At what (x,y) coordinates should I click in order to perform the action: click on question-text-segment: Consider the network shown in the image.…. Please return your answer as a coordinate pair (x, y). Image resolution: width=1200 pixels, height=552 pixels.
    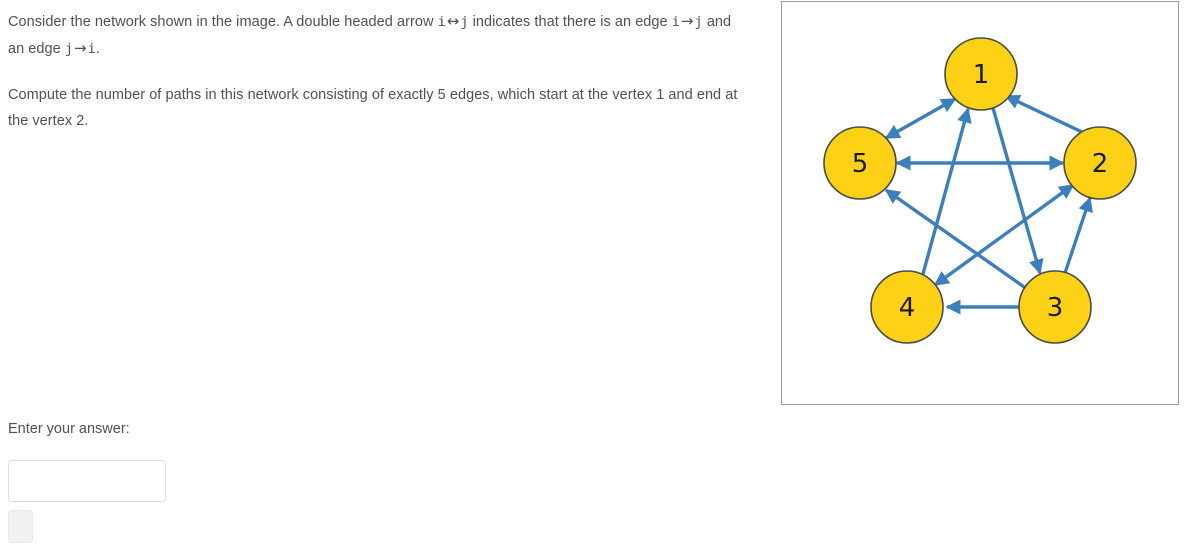
    Looking at the image, I should click on (223, 22).